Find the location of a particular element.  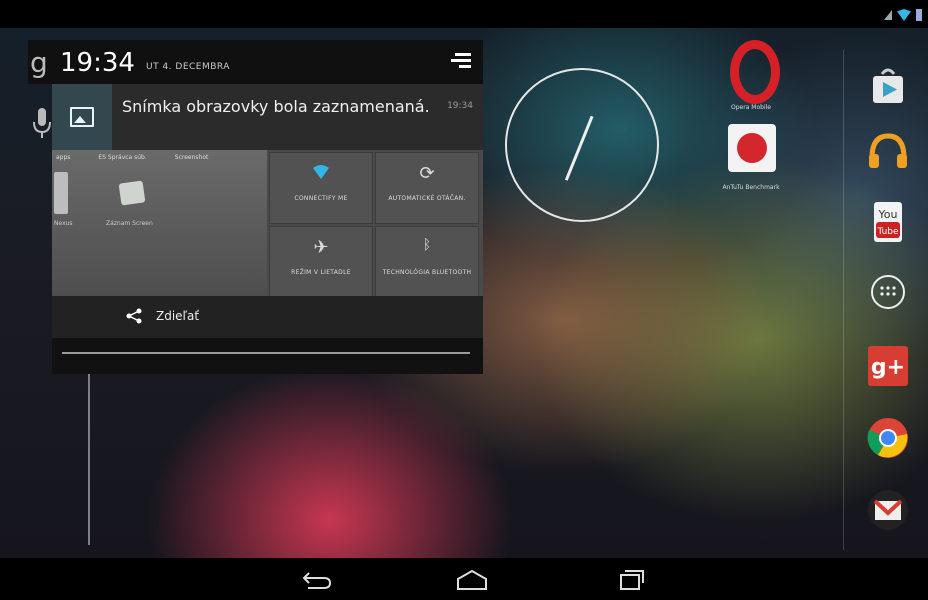

hotseat-gmail is located at coordinates (888, 510).